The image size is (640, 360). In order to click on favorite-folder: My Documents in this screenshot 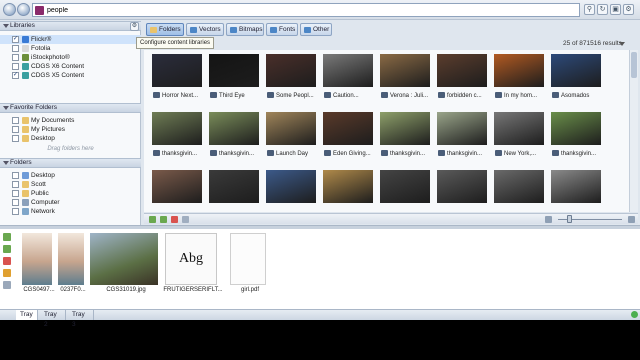, I will do `click(70, 120)`.